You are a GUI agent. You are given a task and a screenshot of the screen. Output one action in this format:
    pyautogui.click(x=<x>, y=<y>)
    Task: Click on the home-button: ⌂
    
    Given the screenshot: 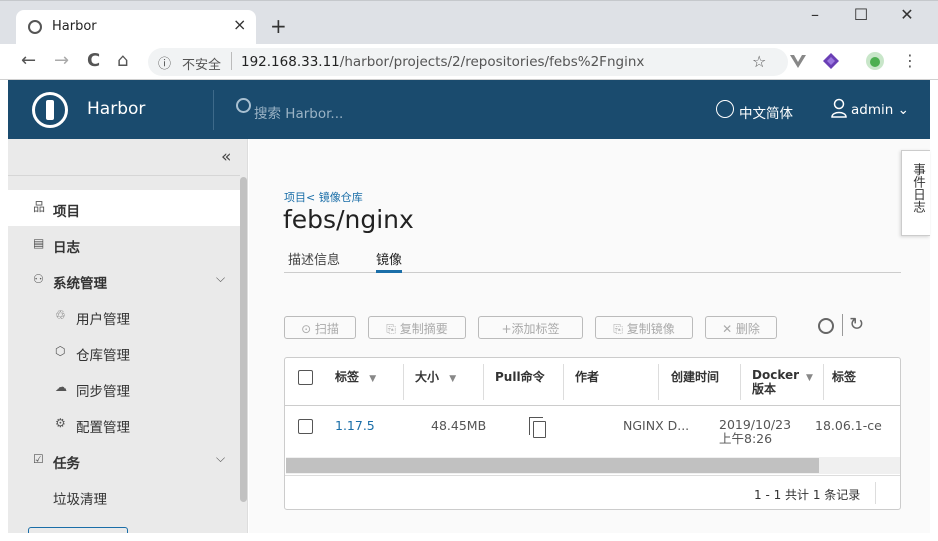 What is the action you would take?
    pyautogui.click(x=122, y=60)
    